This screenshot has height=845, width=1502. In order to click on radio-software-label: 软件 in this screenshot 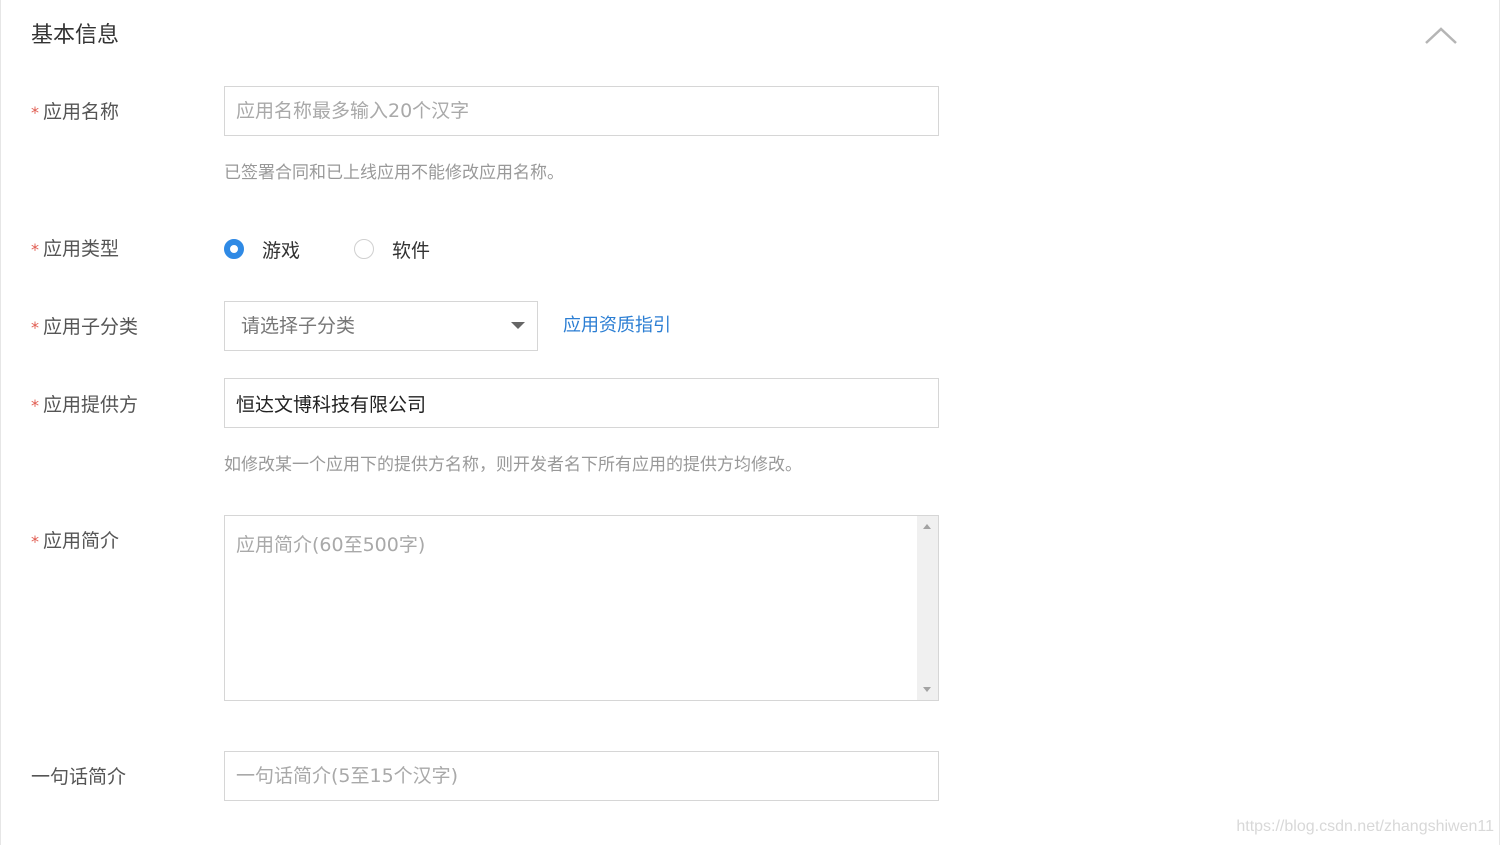, I will do `click(411, 250)`.